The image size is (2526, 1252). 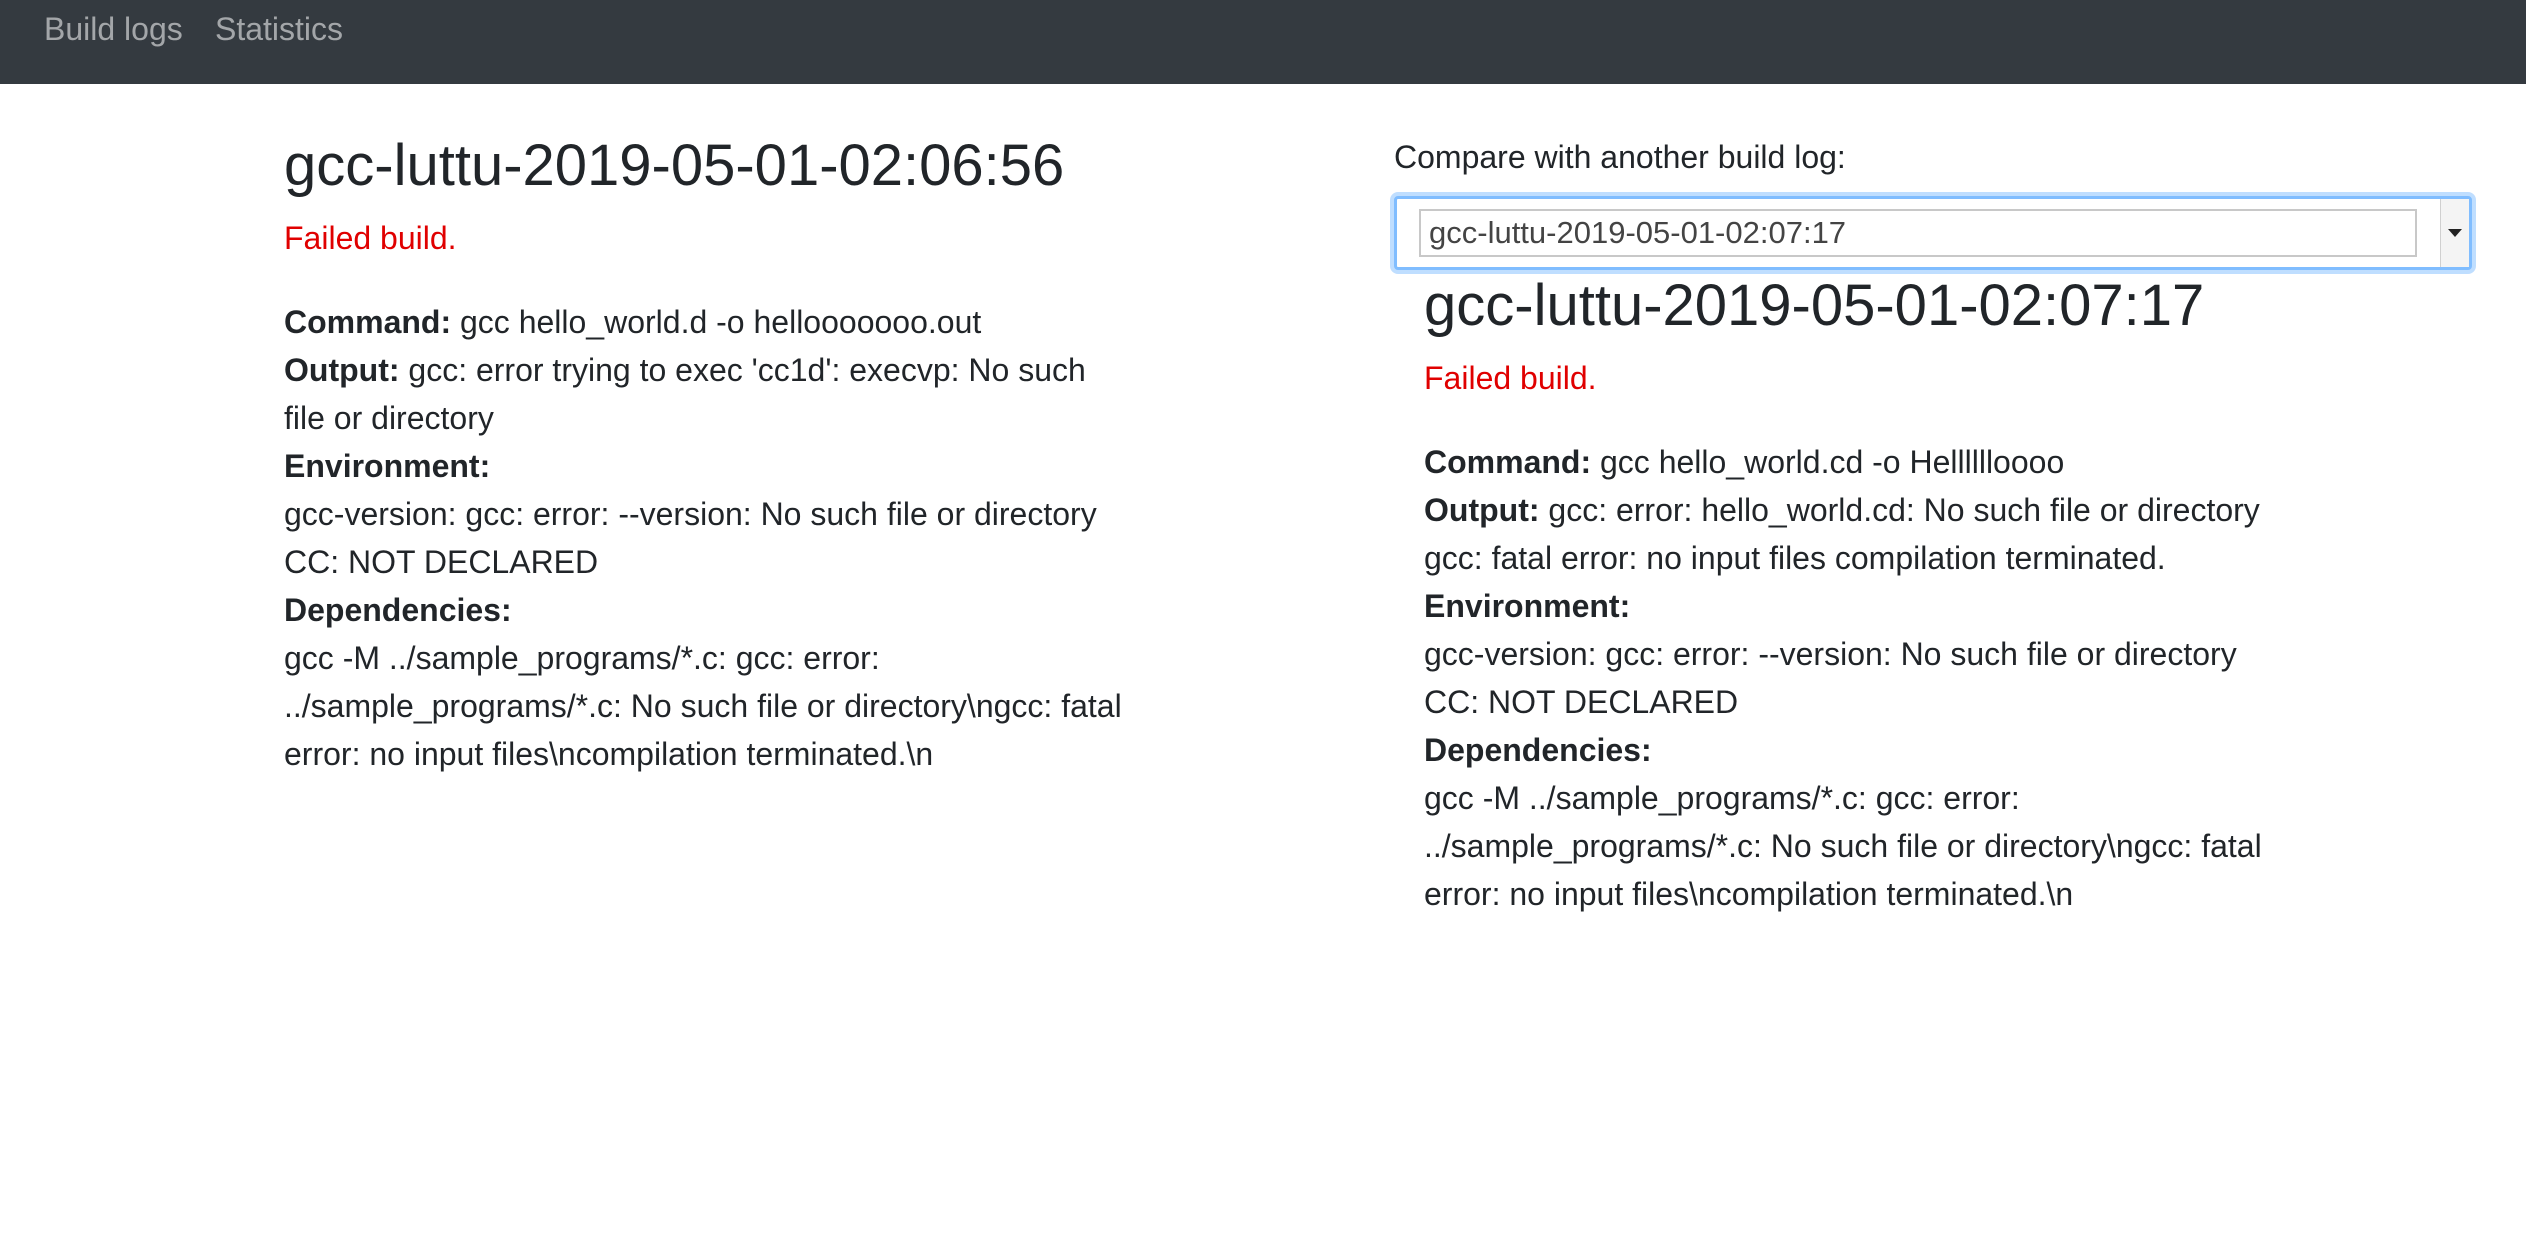 I want to click on build-log-title: gcc-luttu-2019-05-01-02:06:56, so click(x=674, y=165).